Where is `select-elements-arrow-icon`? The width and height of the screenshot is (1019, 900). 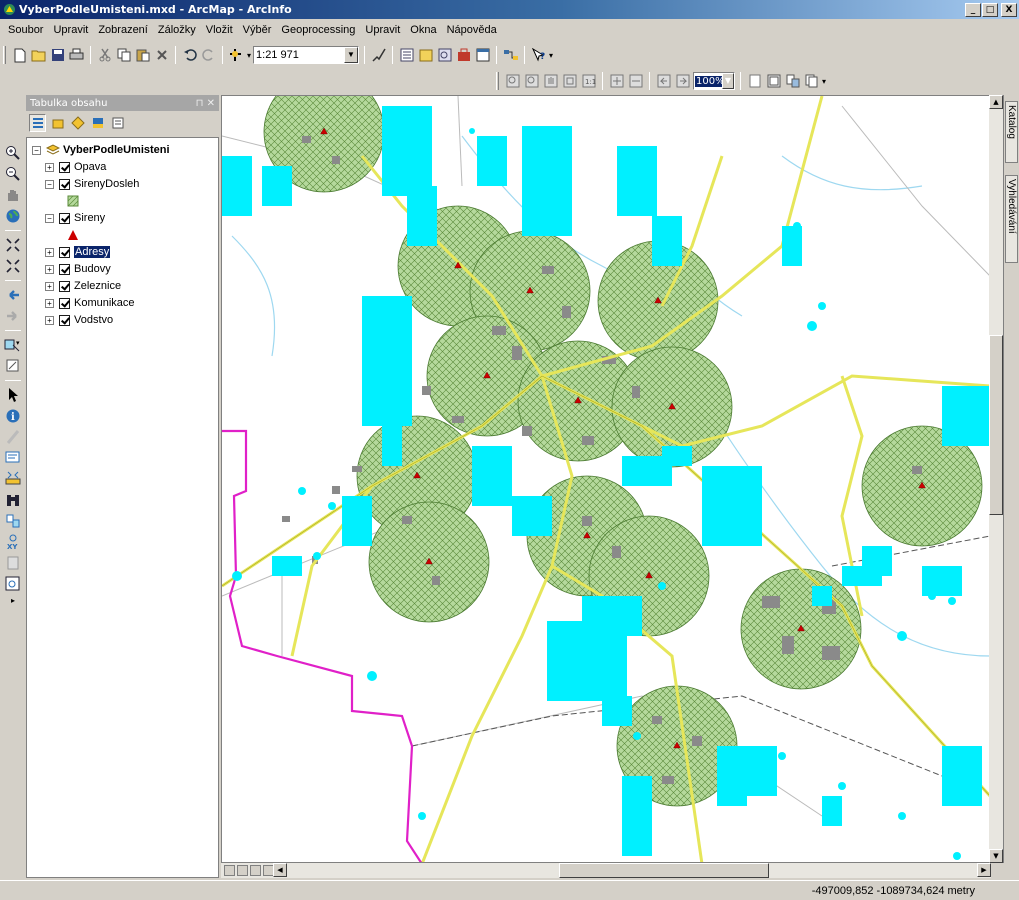 select-elements-arrow-icon is located at coordinates (13, 395).